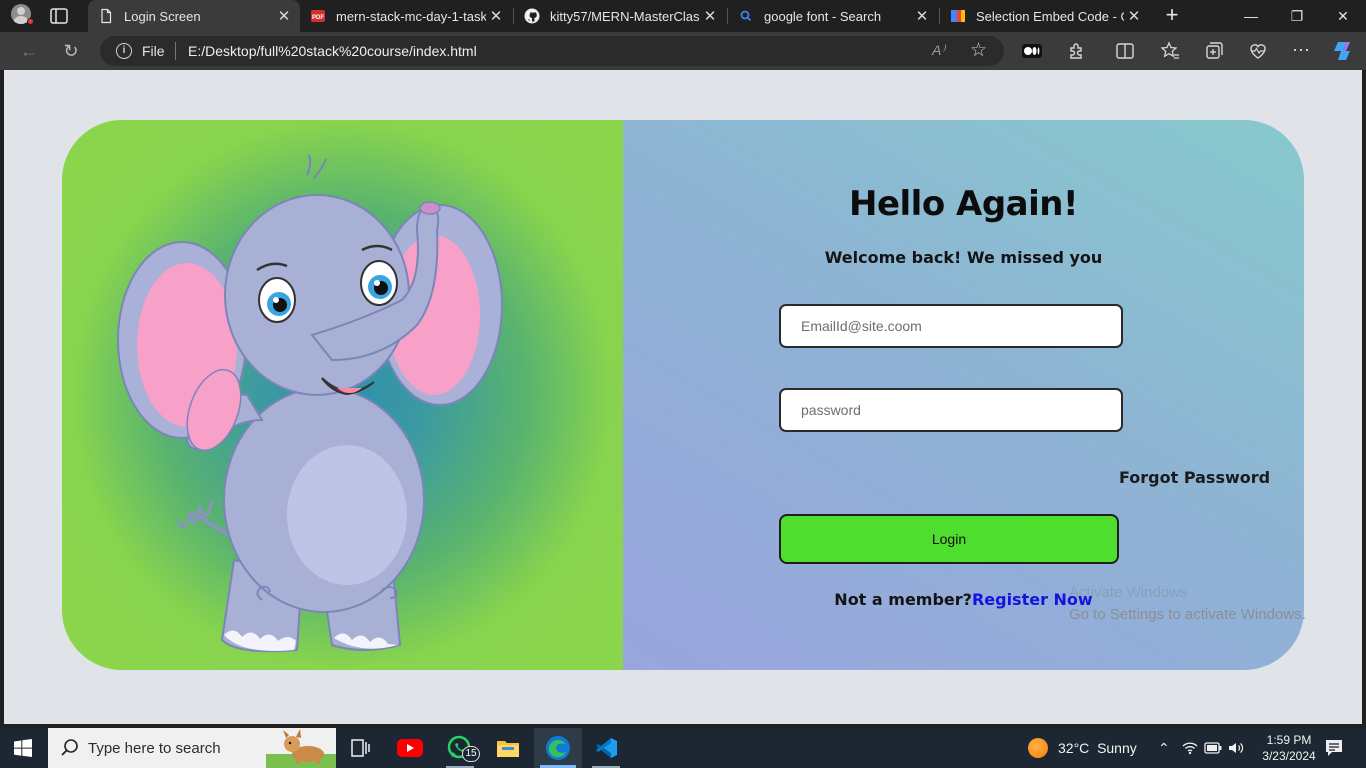 The image size is (1366, 768). Describe the element at coordinates (1038, 748) in the screenshot. I see `weather-sun-icon` at that location.